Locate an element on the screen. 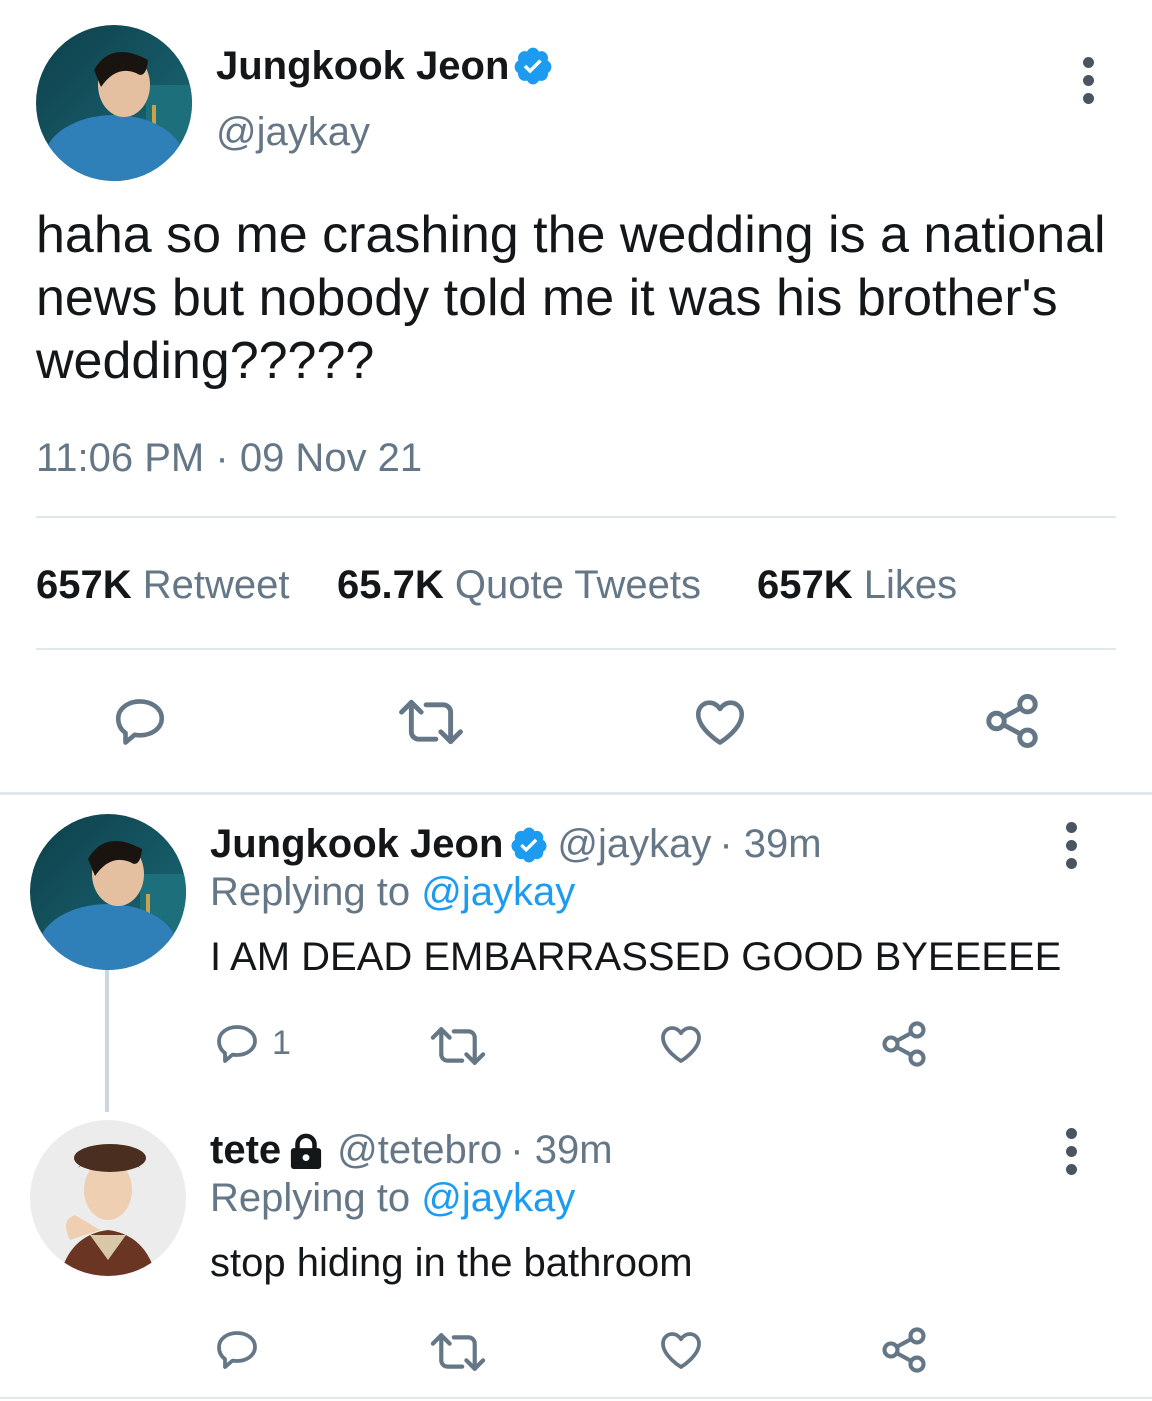 The height and width of the screenshot is (1401, 1152). author-name: Jungkook Jeon is located at coordinates (362, 66).